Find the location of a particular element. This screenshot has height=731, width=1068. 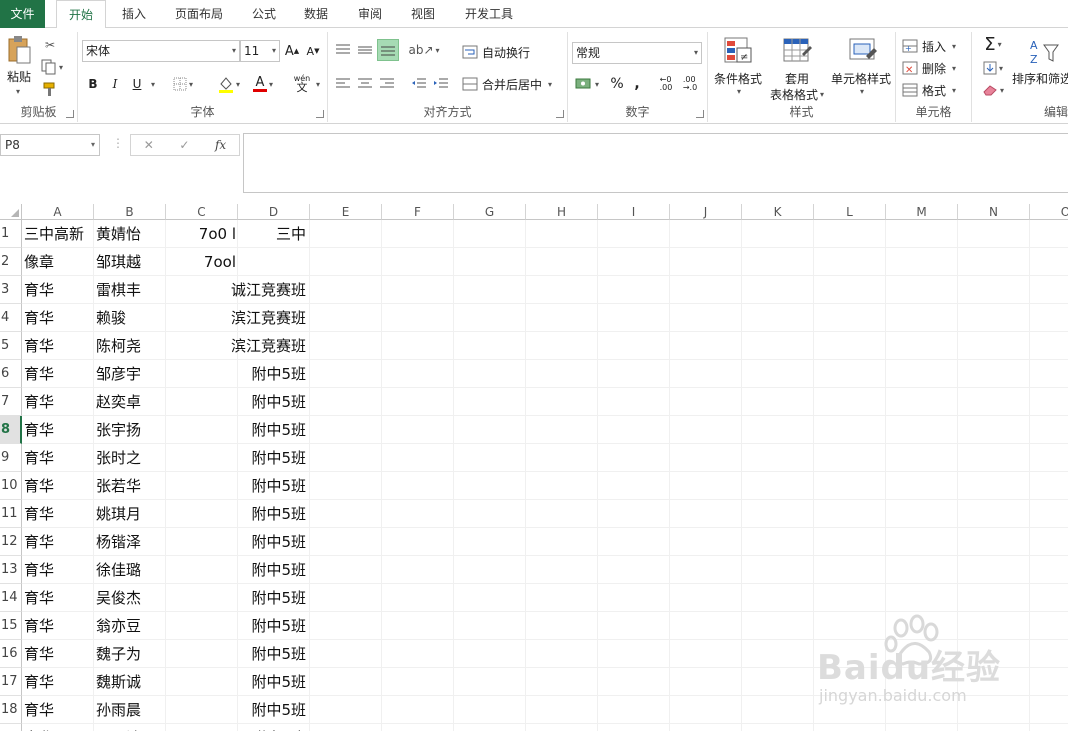

column-header-j: J is located at coordinates (706, 212).